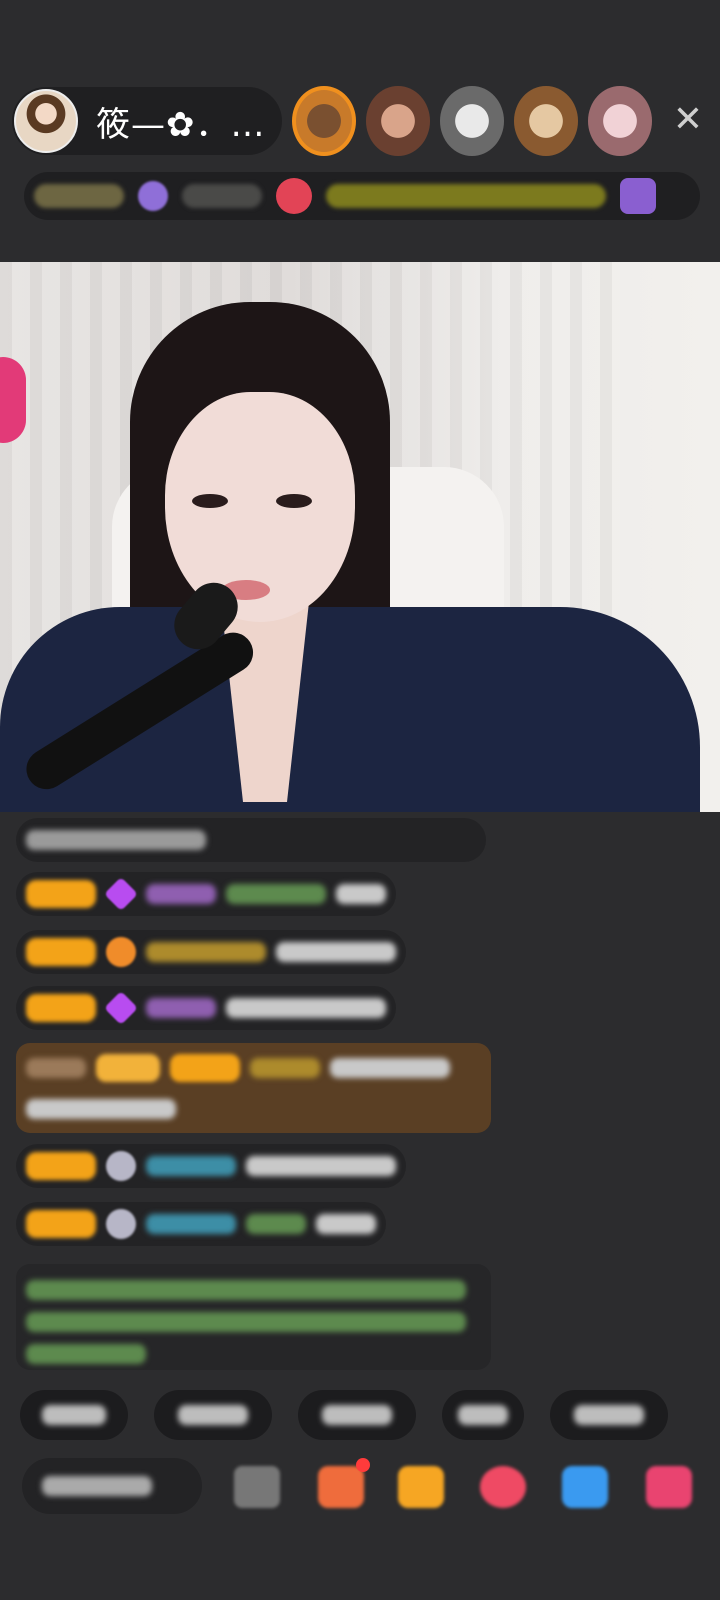 This screenshot has height=1600, width=720. What do you see at coordinates (121, 952) in the screenshot?
I see `badge-icon` at bounding box center [121, 952].